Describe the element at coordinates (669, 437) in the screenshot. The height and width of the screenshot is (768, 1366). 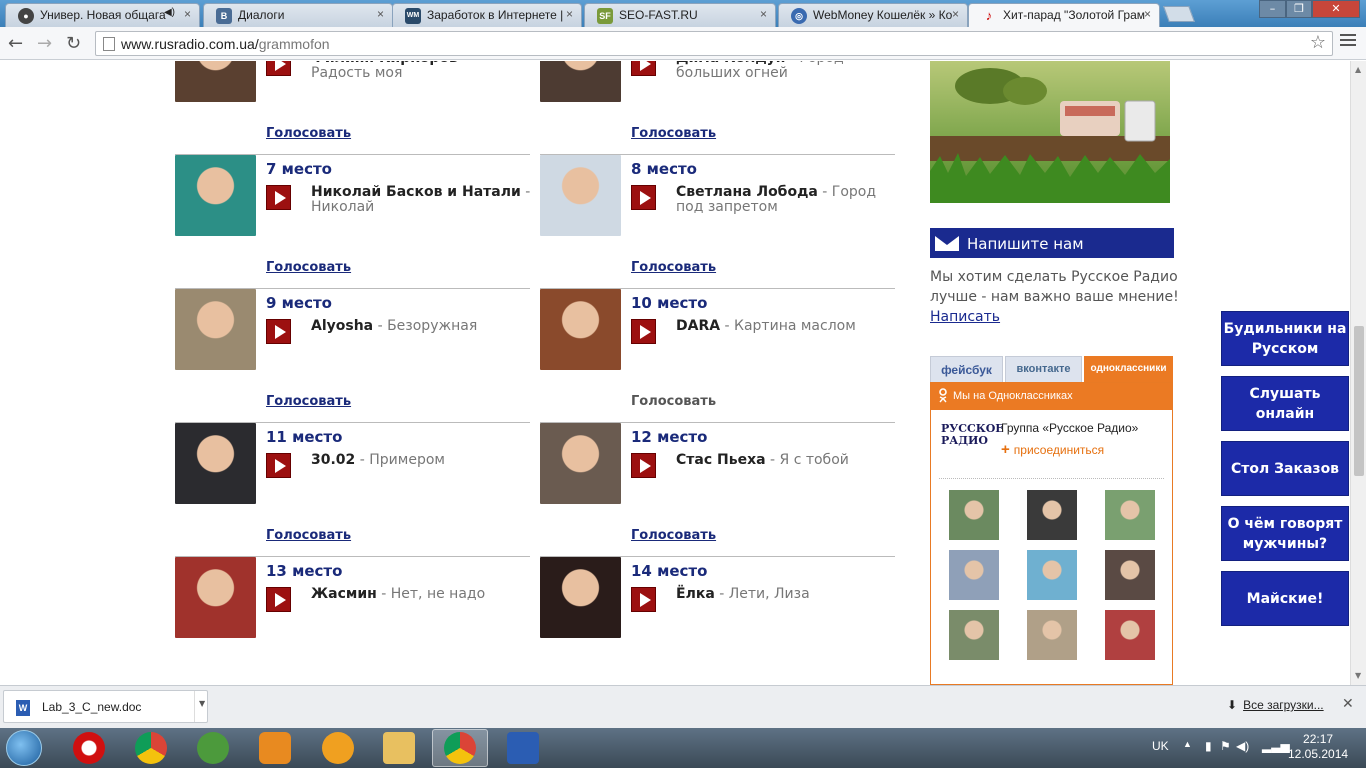
I see `chart-place: 12 место` at that location.